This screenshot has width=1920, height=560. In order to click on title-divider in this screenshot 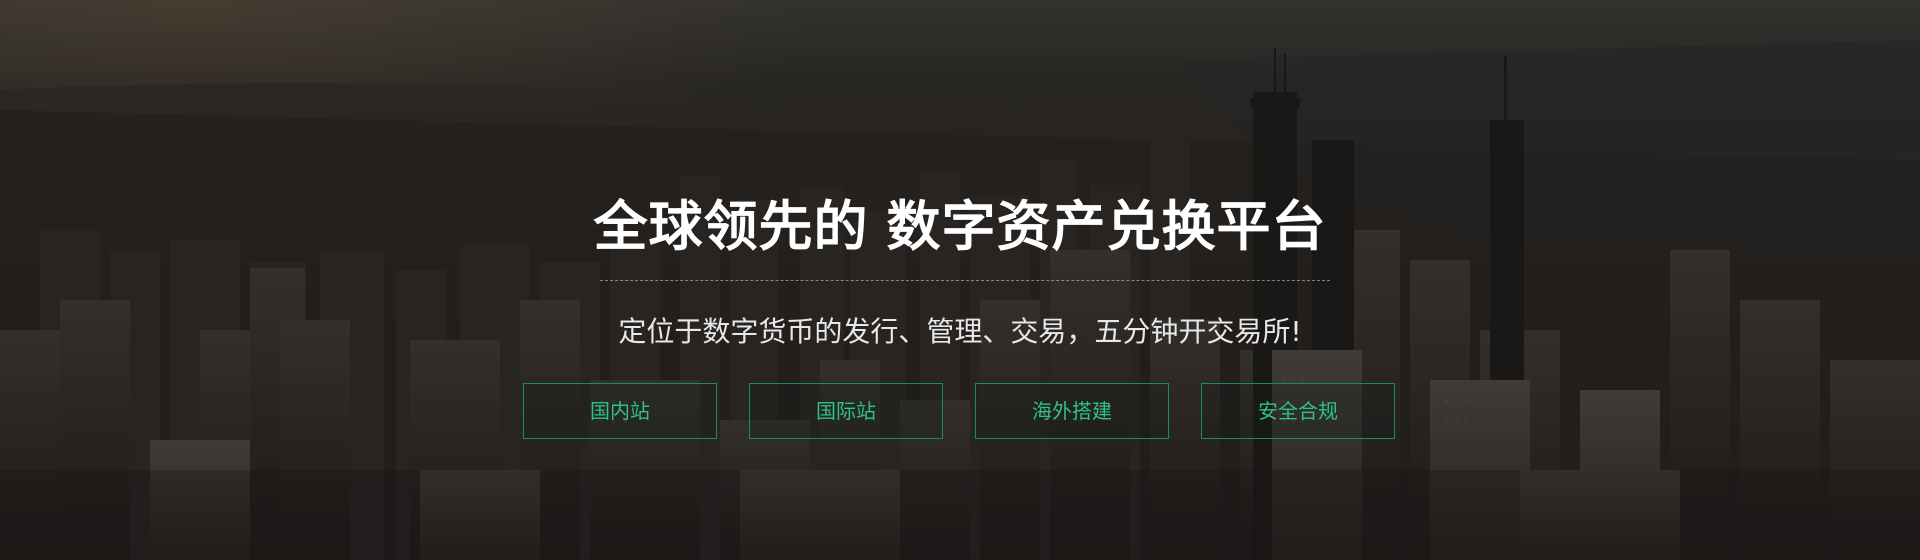, I will do `click(965, 280)`.